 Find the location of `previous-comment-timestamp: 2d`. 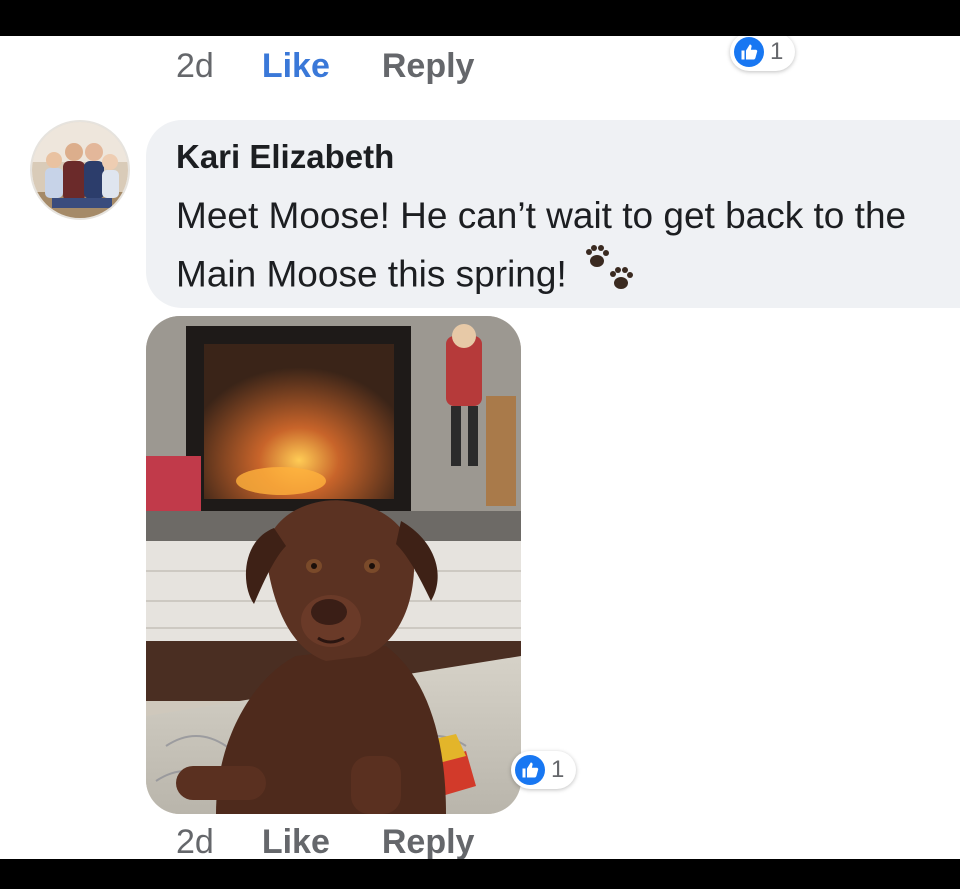

previous-comment-timestamp: 2d is located at coordinates (195, 65).